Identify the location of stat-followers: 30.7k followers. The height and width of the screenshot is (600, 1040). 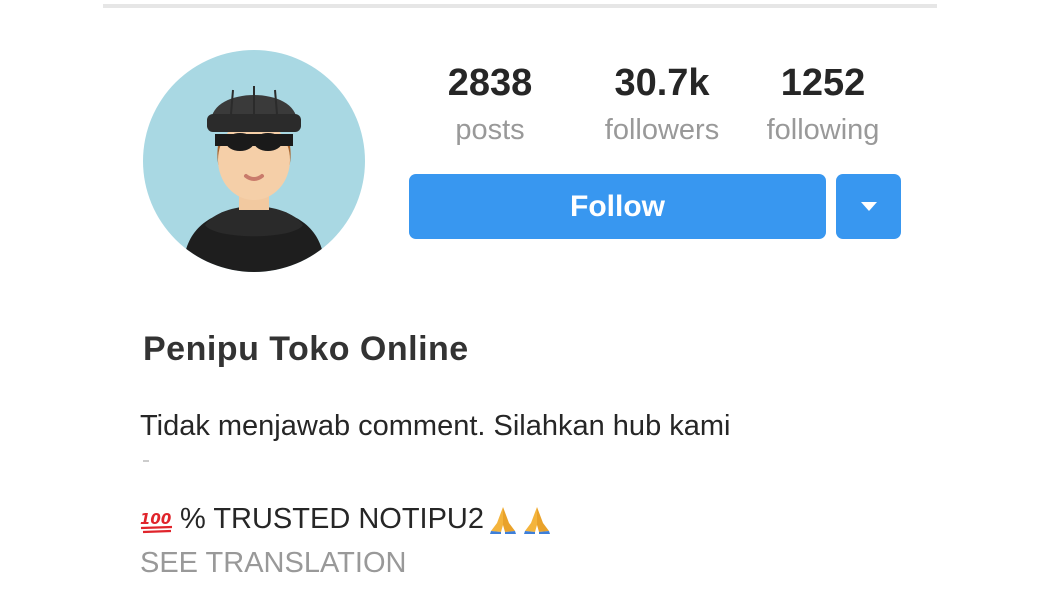
(662, 105).